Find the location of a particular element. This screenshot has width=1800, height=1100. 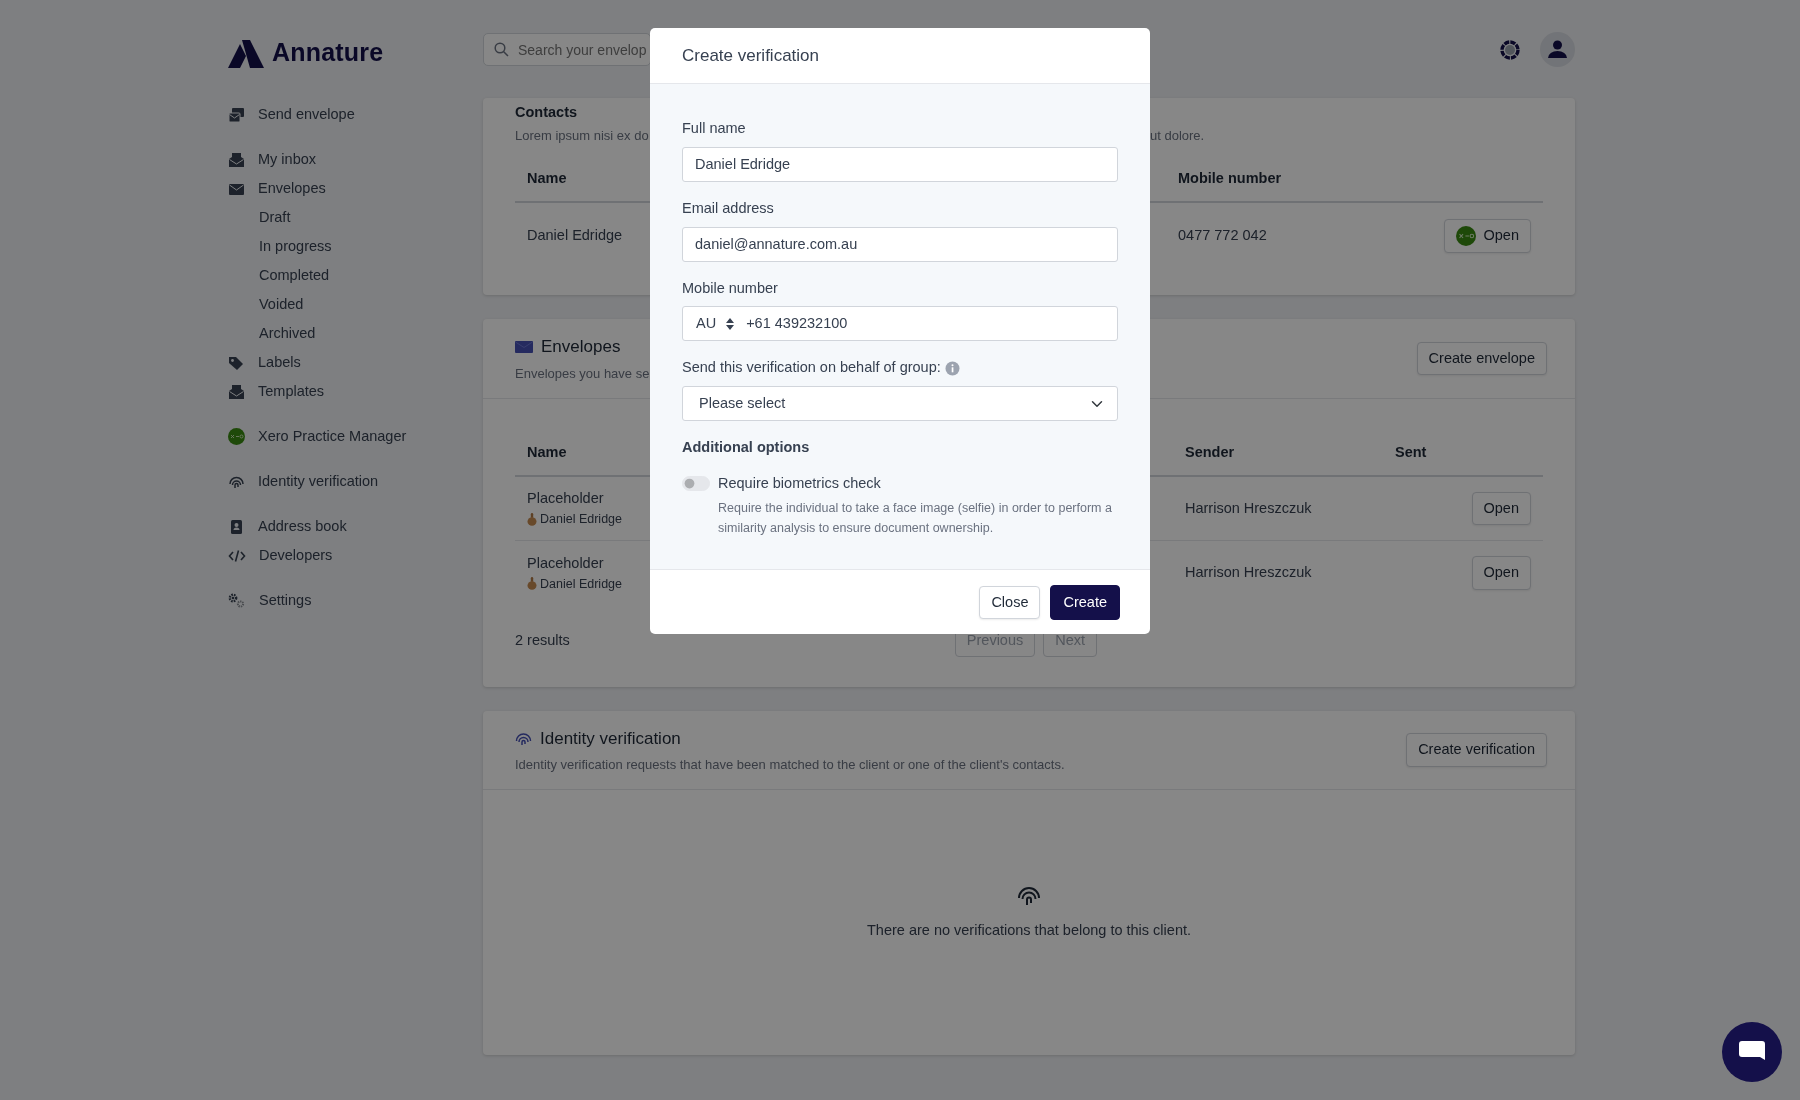

create-verification-button: Create verification is located at coordinates (1476, 750).